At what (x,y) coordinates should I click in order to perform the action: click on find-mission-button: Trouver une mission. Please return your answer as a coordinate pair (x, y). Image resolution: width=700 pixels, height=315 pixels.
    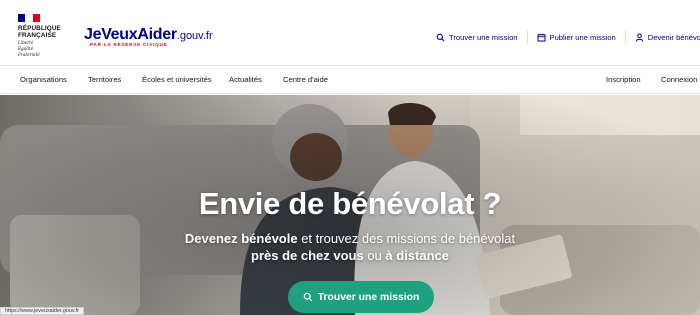
    Looking at the image, I should click on (361, 297).